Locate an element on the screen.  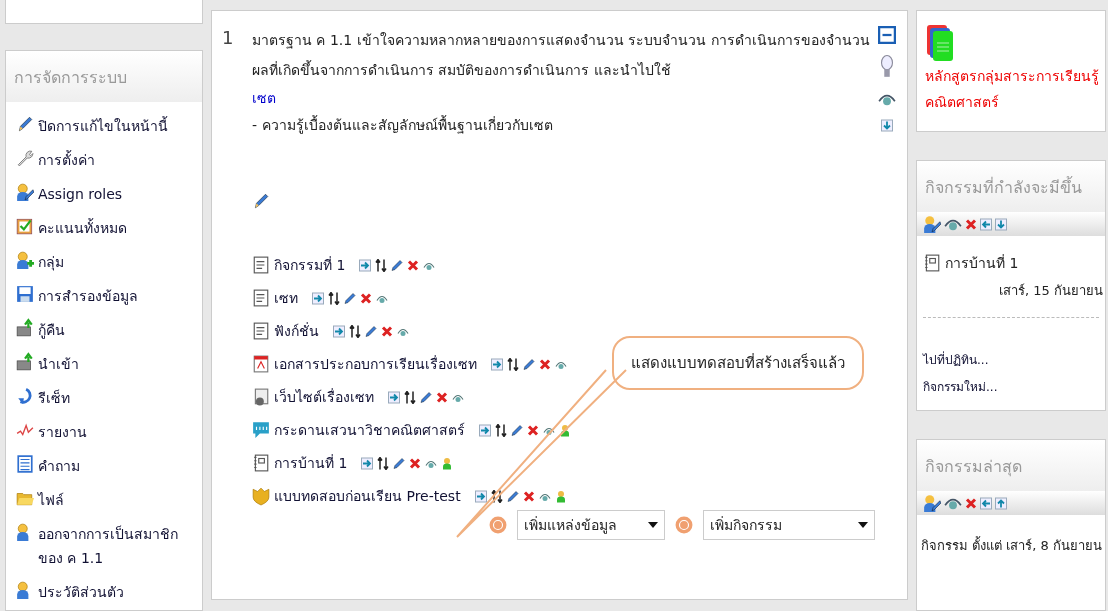
person-plus-icon is located at coordinates (25, 260).